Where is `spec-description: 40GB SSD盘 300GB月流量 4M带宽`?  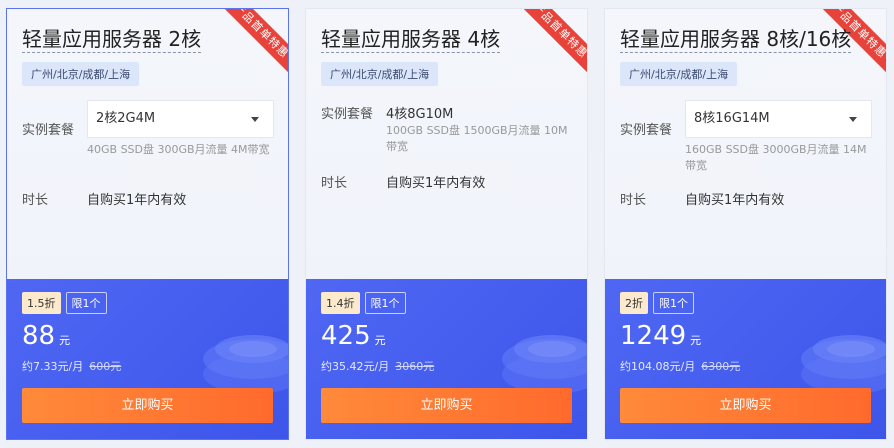
spec-description: 40GB SSD盘 300GB月流量 4M带宽 is located at coordinates (178, 149).